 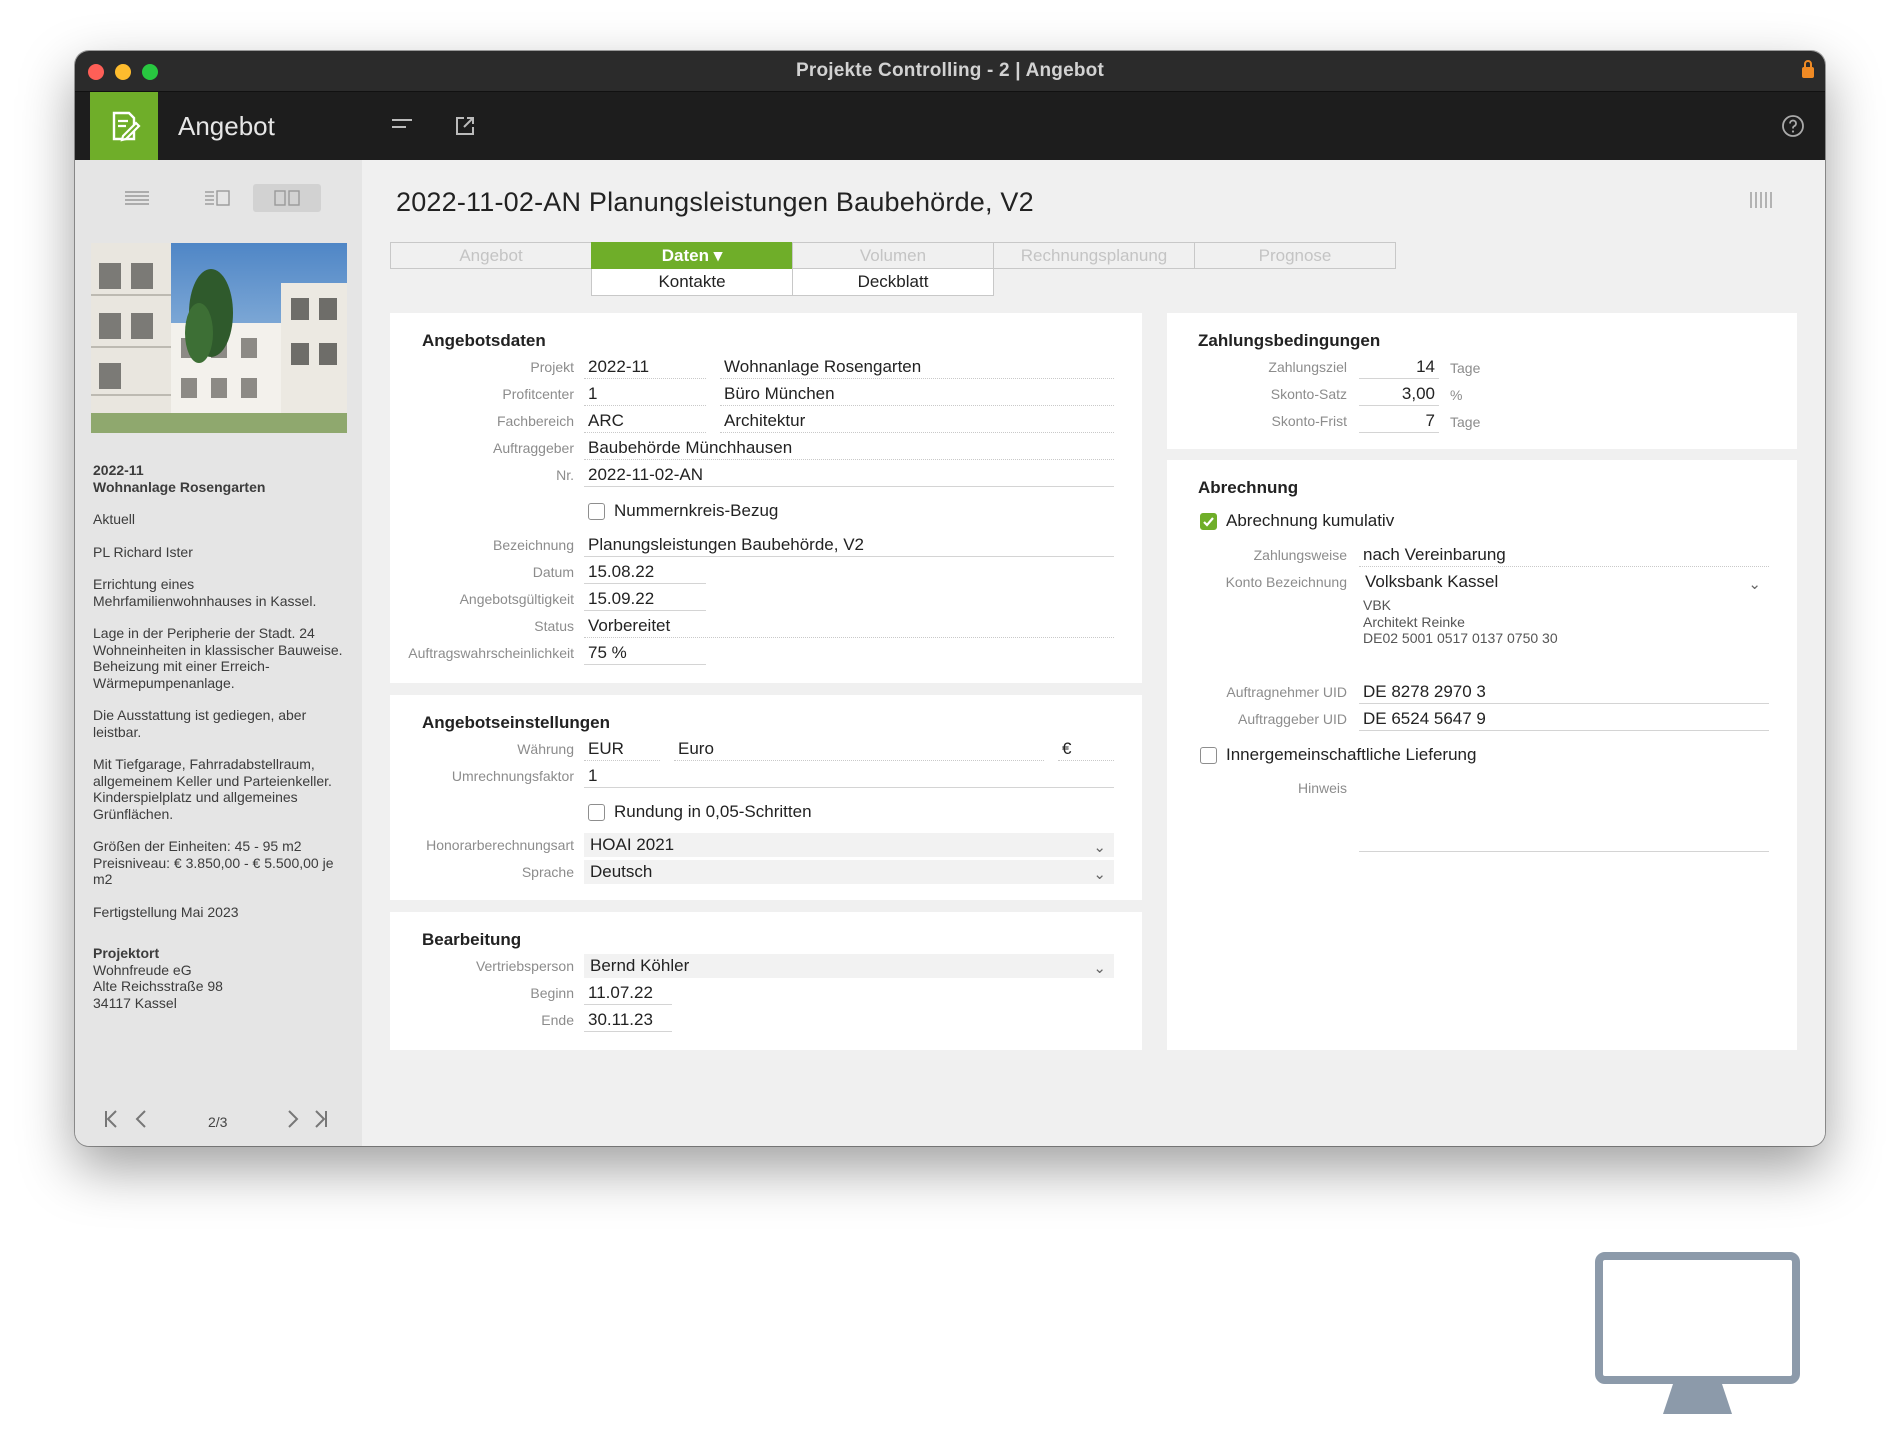 What do you see at coordinates (692, 255) in the screenshot?
I see `tab-daten: Daten ▾` at bounding box center [692, 255].